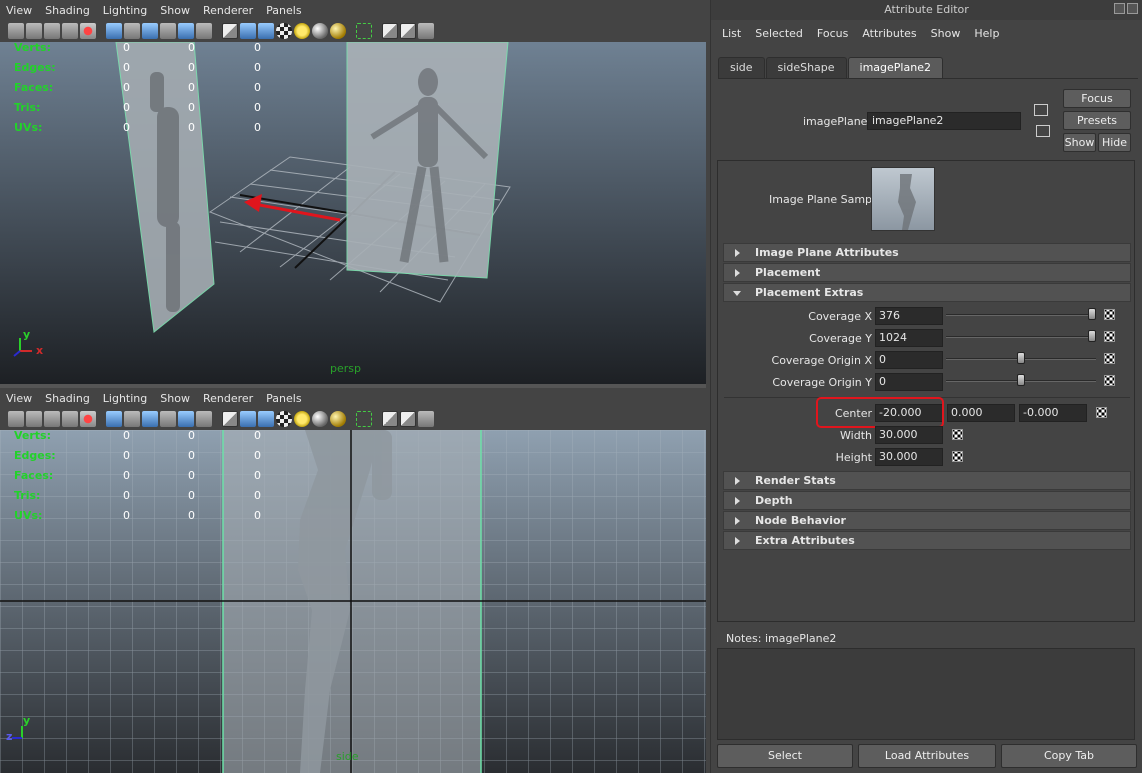 This screenshot has width=1142, height=773. What do you see at coordinates (927, 540) in the screenshot?
I see `section-extra-attributes: Extra Attributes` at bounding box center [927, 540].